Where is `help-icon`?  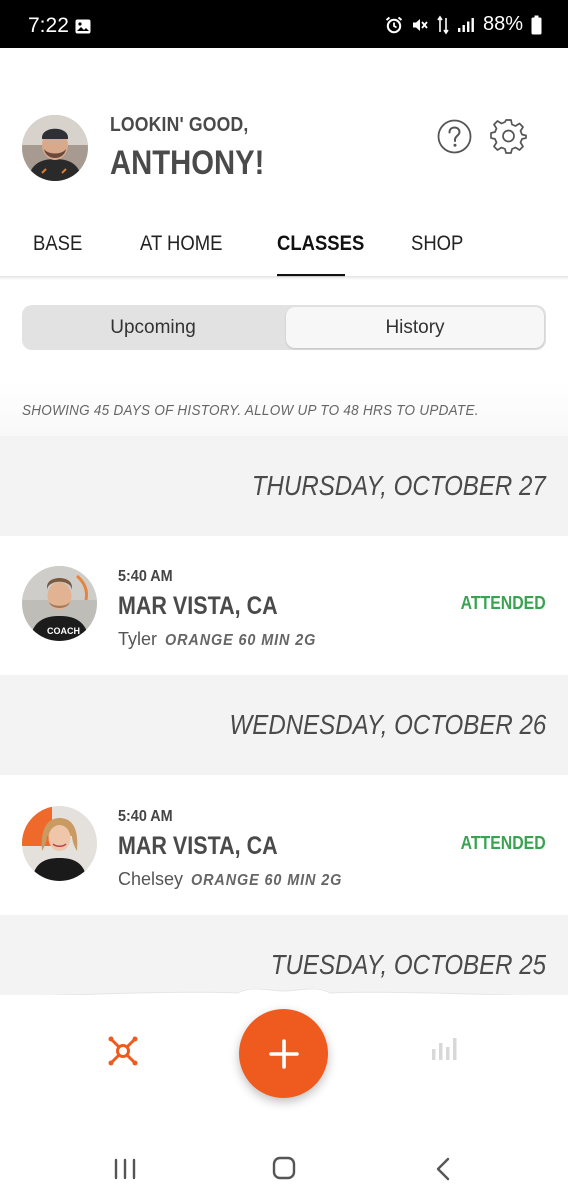
help-icon is located at coordinates (454, 136).